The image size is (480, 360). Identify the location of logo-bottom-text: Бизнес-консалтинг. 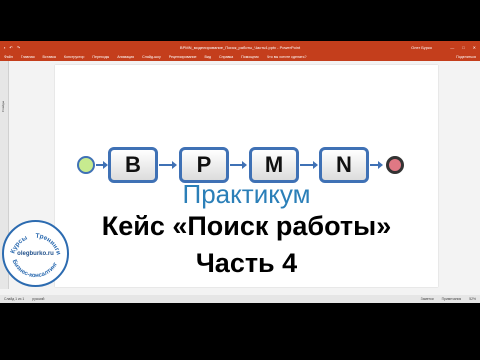
(35, 269).